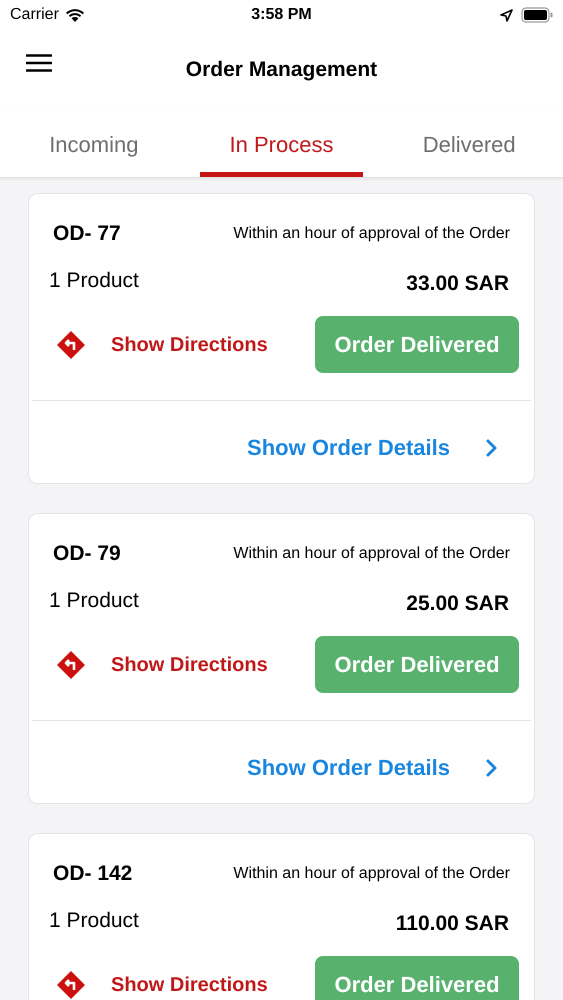  What do you see at coordinates (506, 15) in the screenshot?
I see `location-arrow-icon` at bounding box center [506, 15].